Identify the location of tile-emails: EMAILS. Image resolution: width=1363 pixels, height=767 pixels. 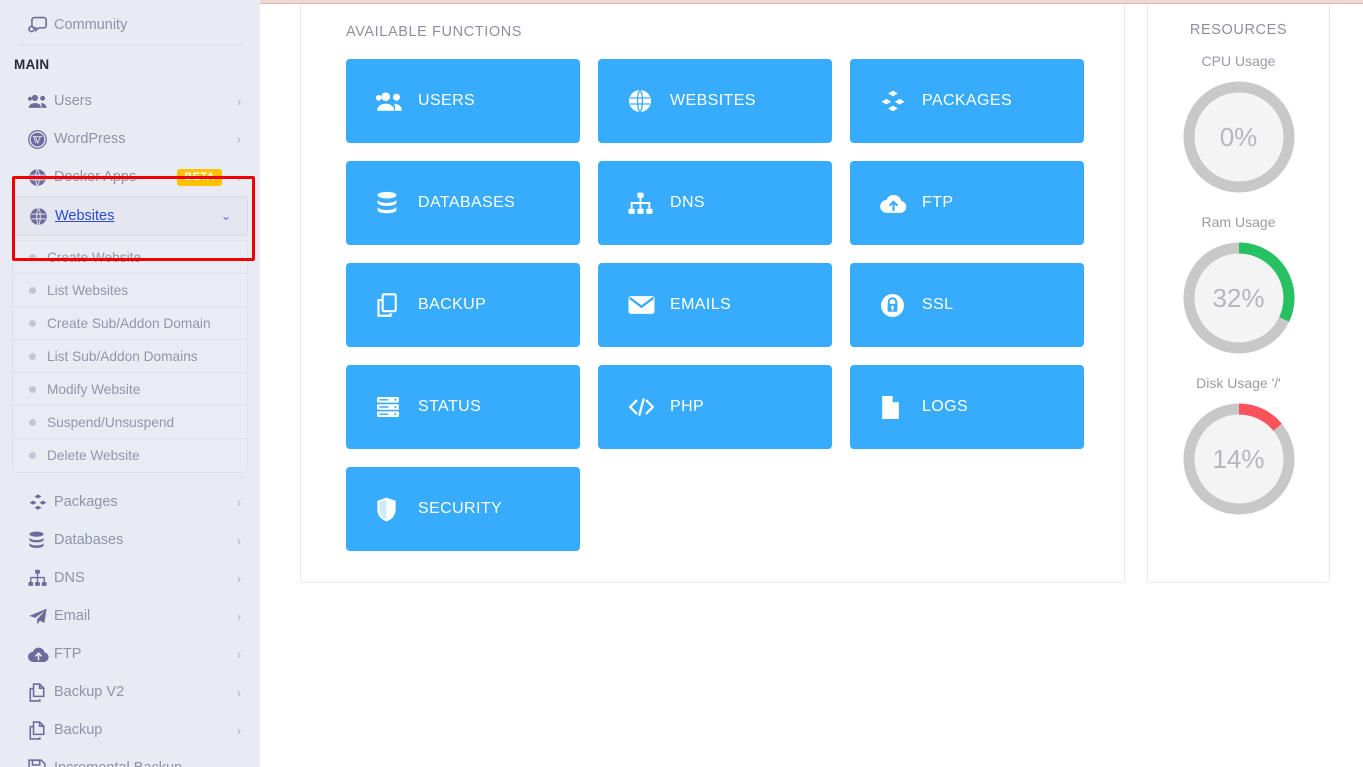
(715, 305).